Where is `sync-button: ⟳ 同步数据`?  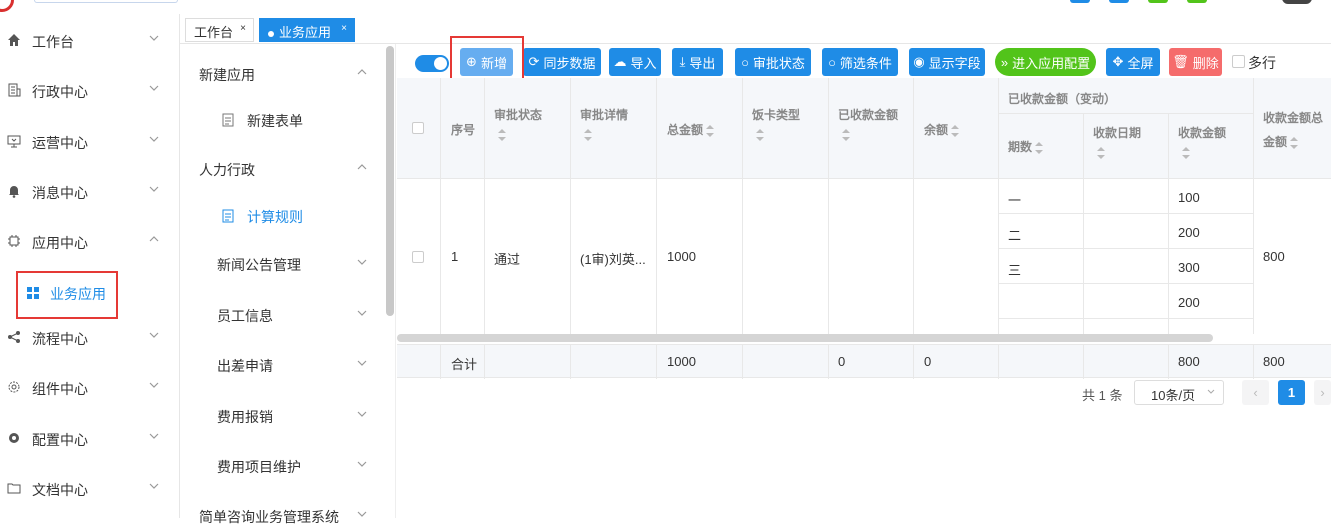 sync-button: ⟳ 同步数据 is located at coordinates (562, 62).